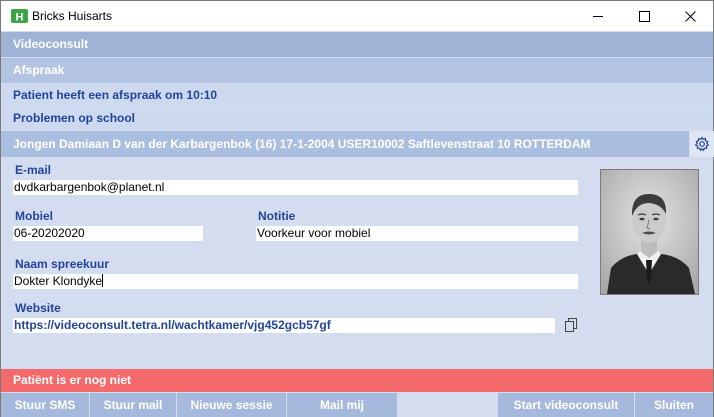 The width and height of the screenshot is (714, 417). Describe the element at coordinates (674, 405) in the screenshot. I see `sluiten-button: Sluiten` at that location.